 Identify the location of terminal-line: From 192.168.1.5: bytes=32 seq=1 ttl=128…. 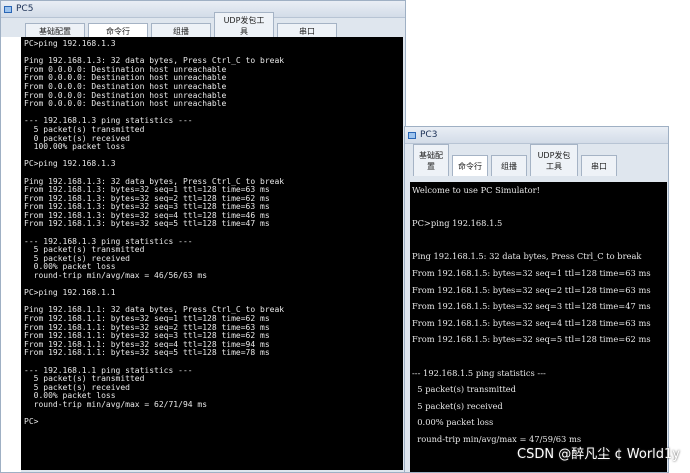
(531, 272).